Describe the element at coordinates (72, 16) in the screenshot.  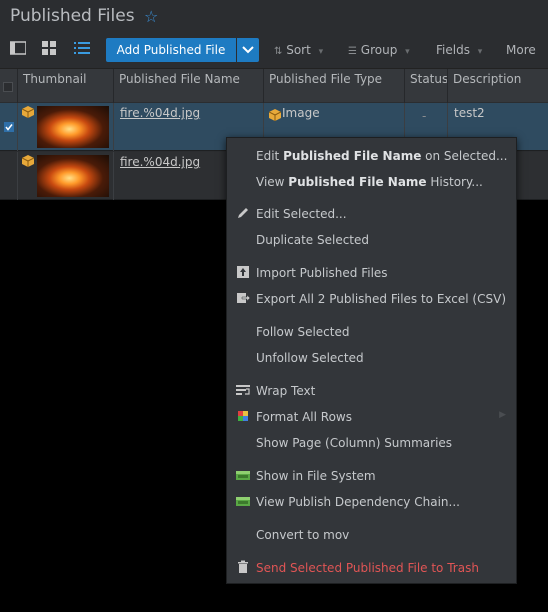
I see `page-title: Published Files` at that location.